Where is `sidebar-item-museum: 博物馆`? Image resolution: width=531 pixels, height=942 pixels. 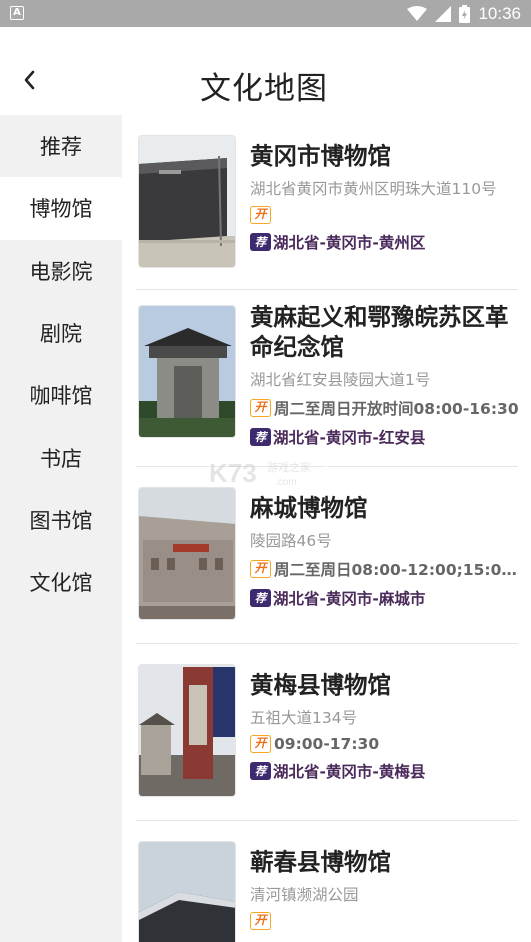 sidebar-item-museum: 博物馆 is located at coordinates (61, 208).